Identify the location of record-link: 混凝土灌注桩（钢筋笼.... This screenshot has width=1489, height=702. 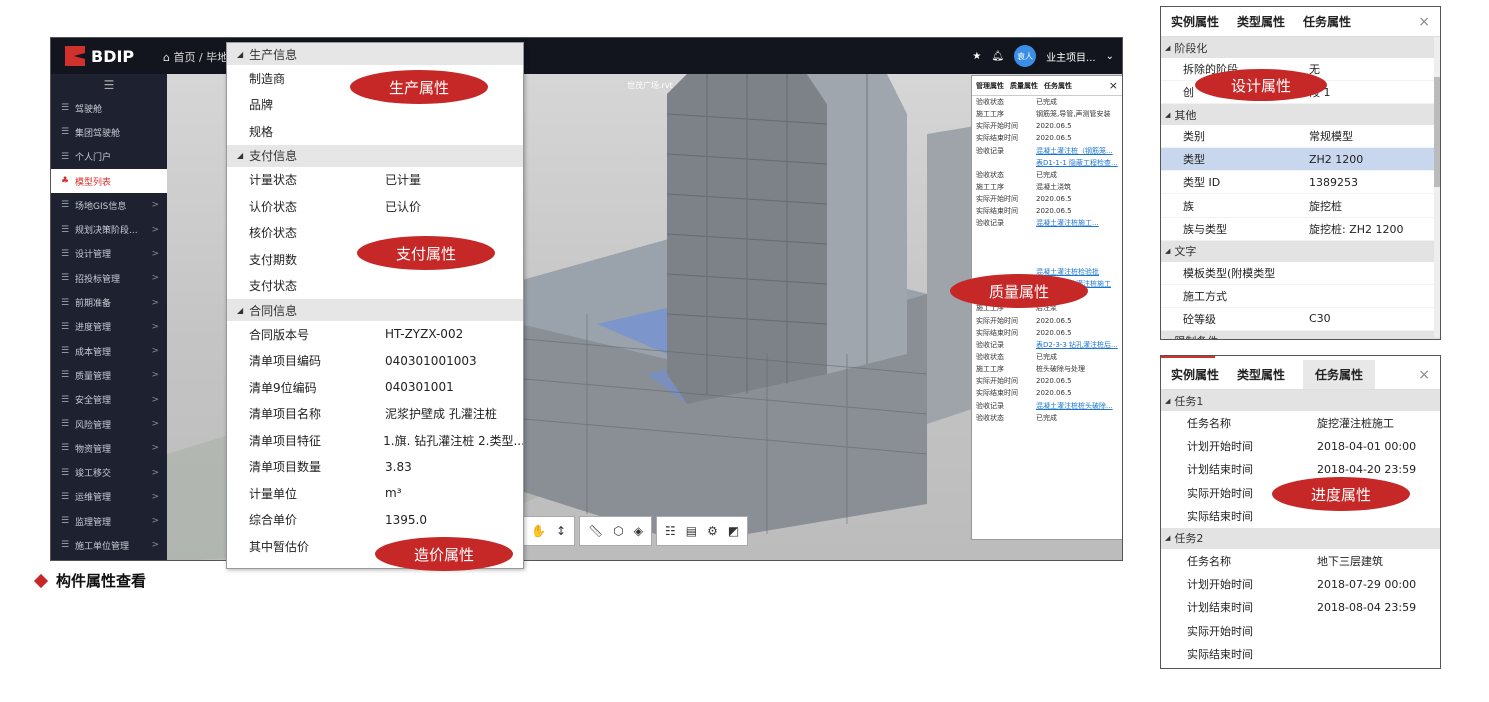
(1074, 151).